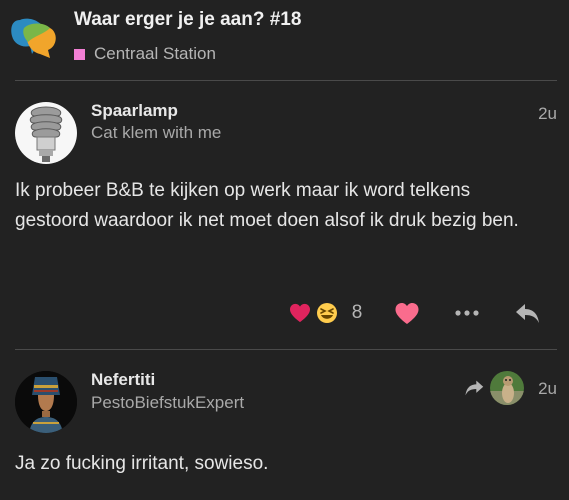 The width and height of the screenshot is (569, 500). I want to click on post-divider, so click(286, 349).